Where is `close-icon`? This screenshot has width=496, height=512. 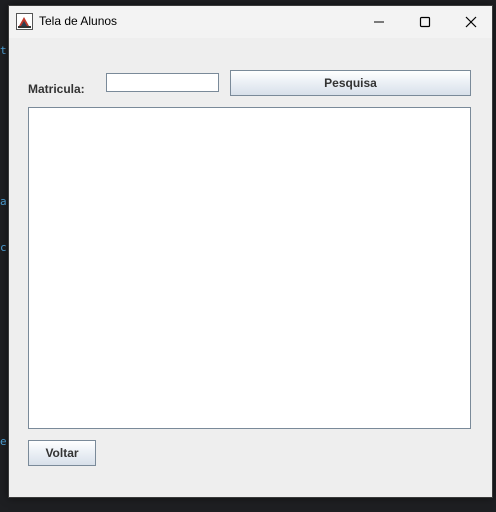
close-icon is located at coordinates (471, 22).